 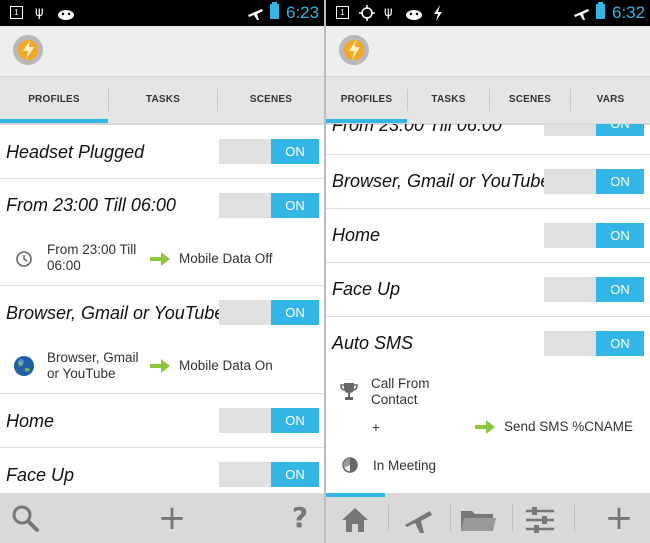 I want to click on tab-bar: PROFILES TASKS SCENES VARS, so click(x=488, y=100).